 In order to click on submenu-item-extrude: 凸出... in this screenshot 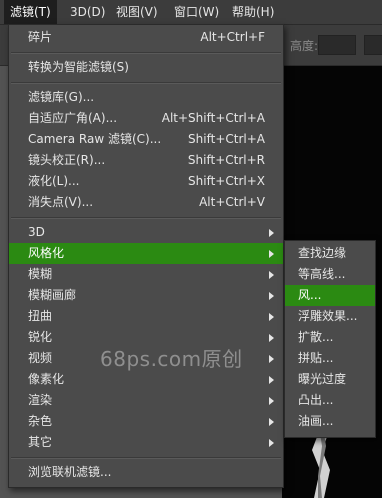, I will do `click(330, 400)`.